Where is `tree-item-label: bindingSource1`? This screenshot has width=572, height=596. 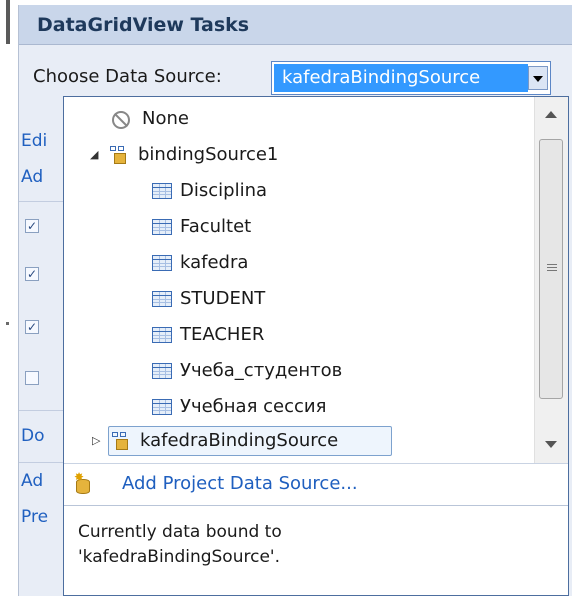 tree-item-label: bindingSource1 is located at coordinates (208, 154).